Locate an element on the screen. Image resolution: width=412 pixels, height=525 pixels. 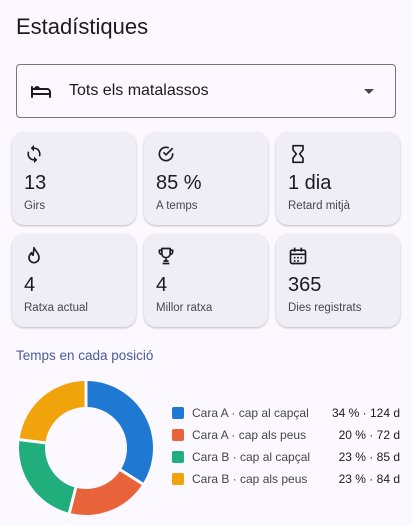
legend-item: Cara B · cap als peus 23 % · 84 d is located at coordinates (286, 479).